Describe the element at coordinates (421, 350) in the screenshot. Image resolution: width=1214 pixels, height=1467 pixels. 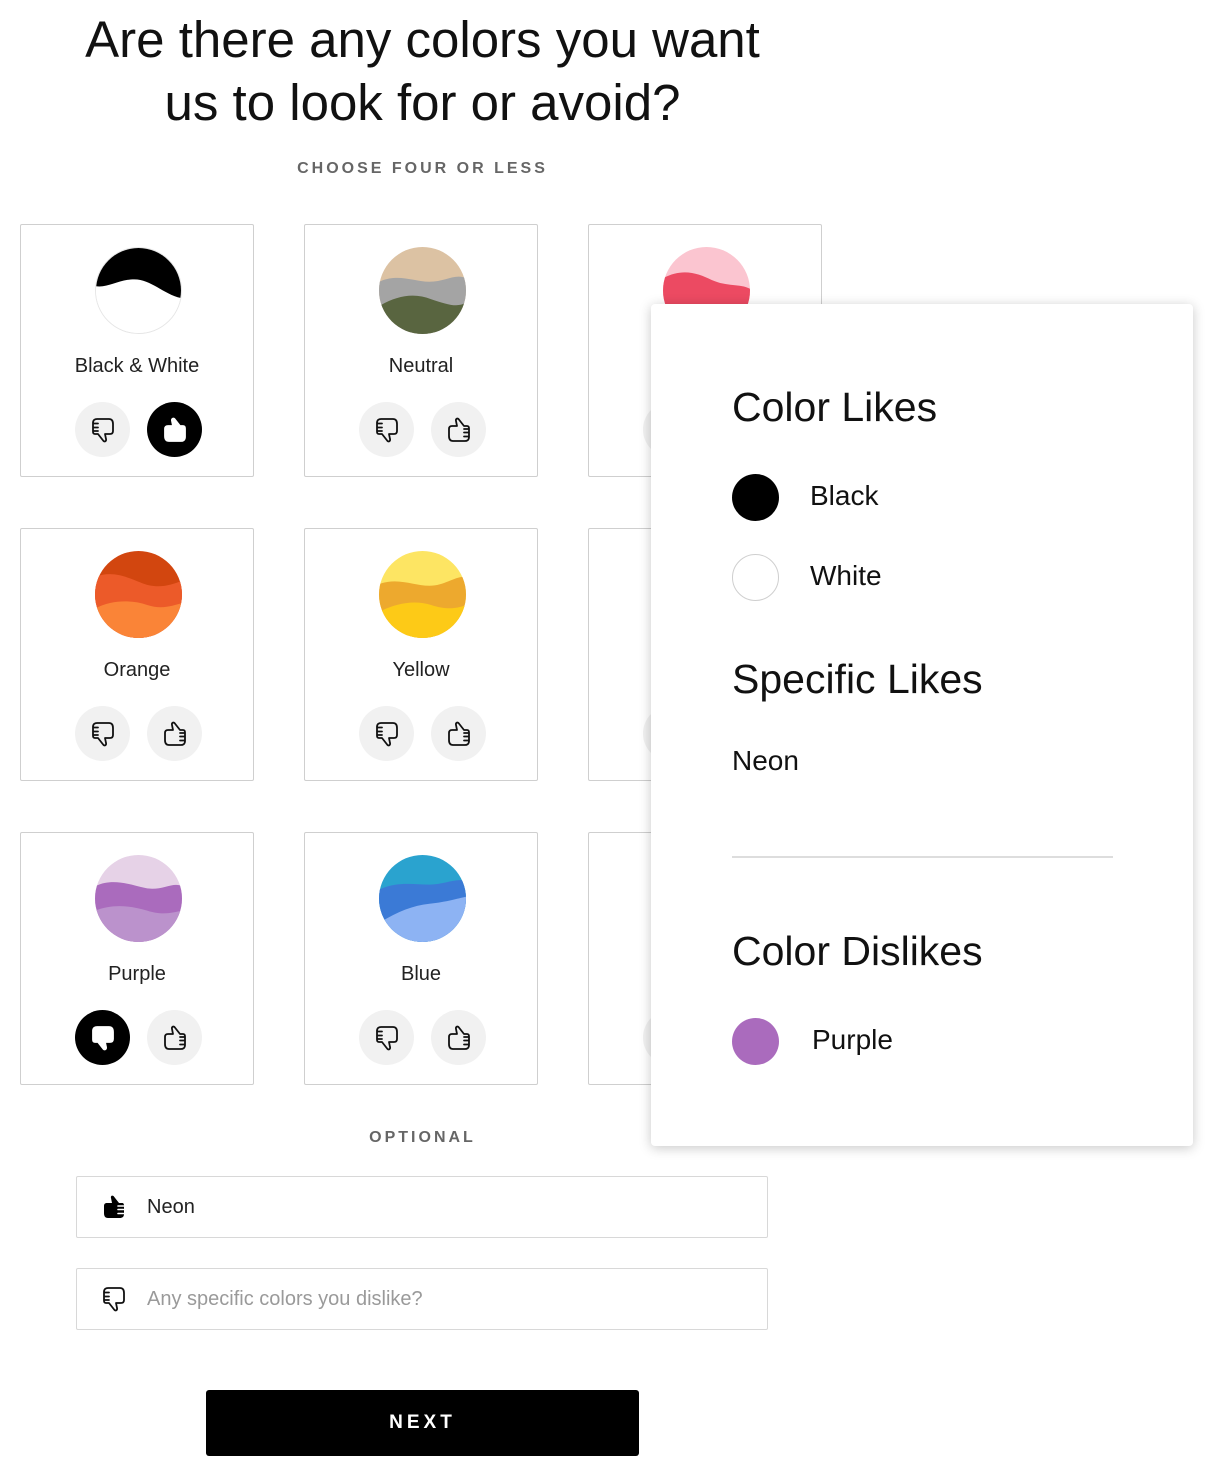
I see `color-card-neutral: Neutral` at that location.